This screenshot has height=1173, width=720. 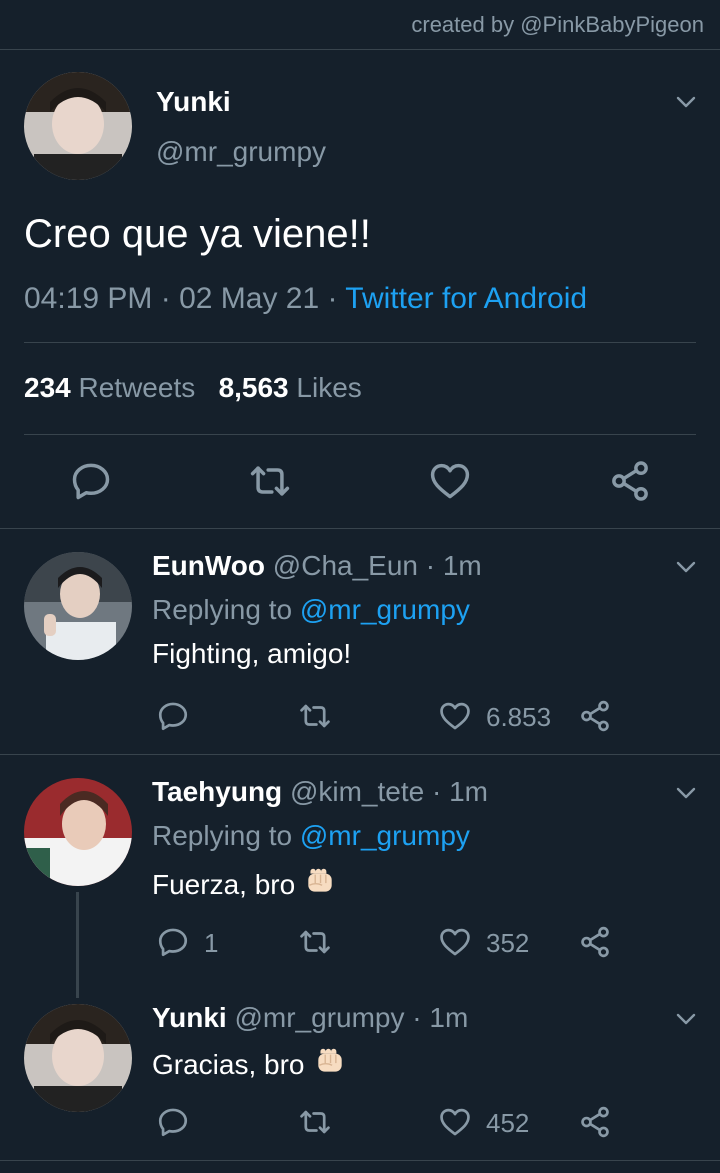 I want to click on handle-time: @kim_tete · 1m, so click(x=389, y=791).